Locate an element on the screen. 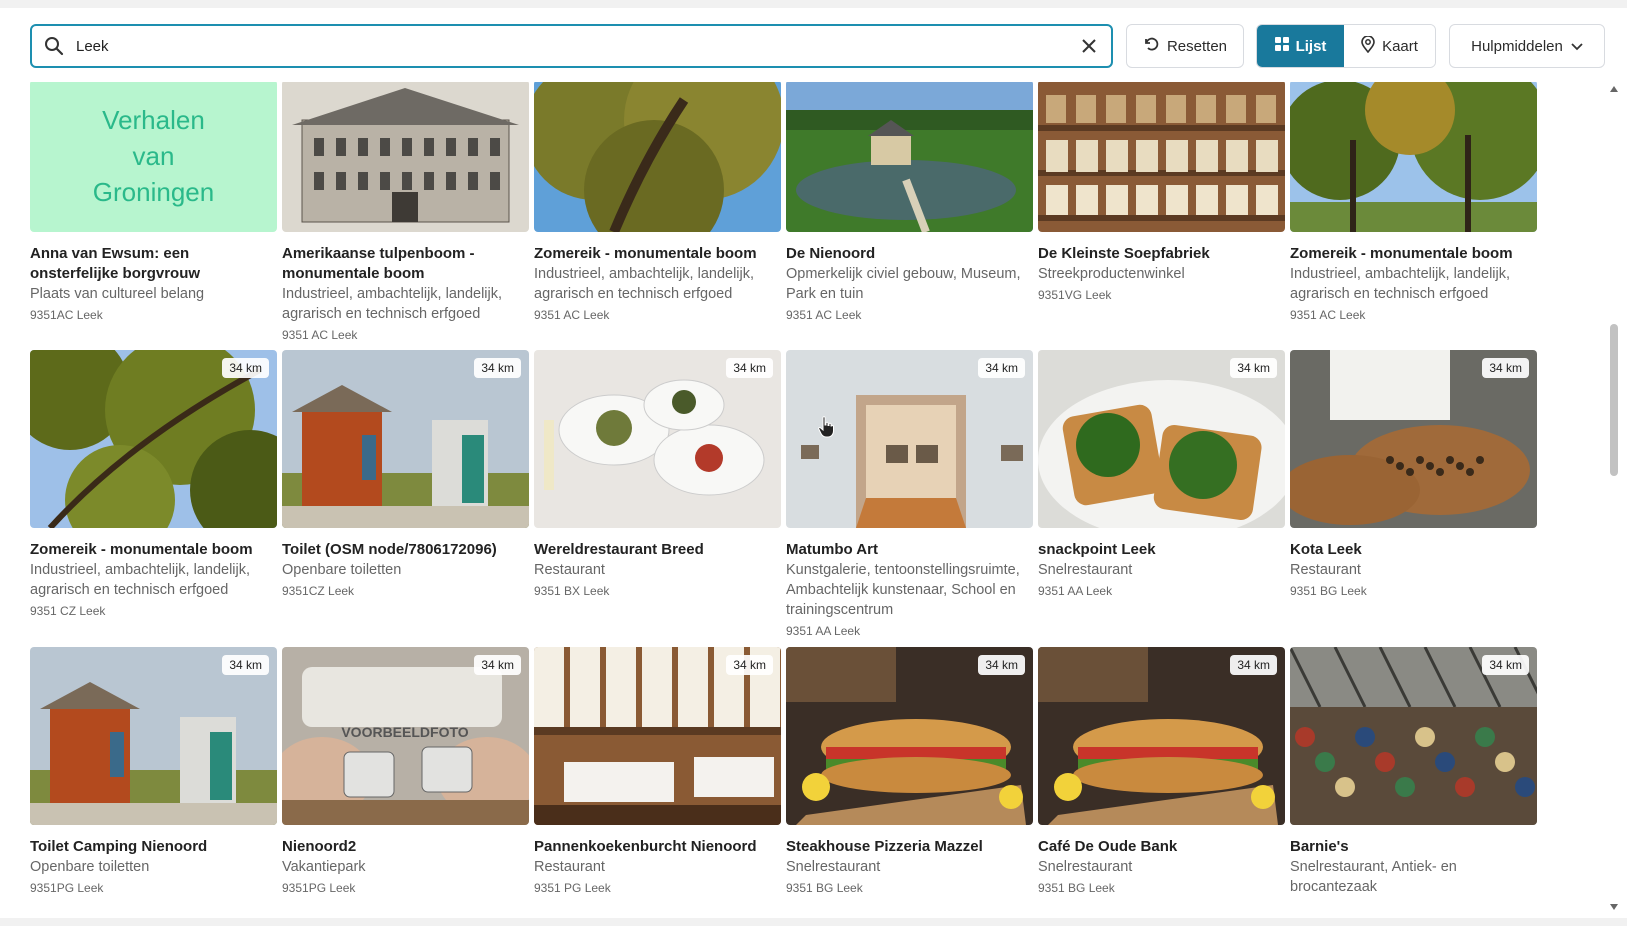 This screenshot has height=926, width=1627. card-title: Pannenkoekenburcht Nienoord is located at coordinates (657, 847).